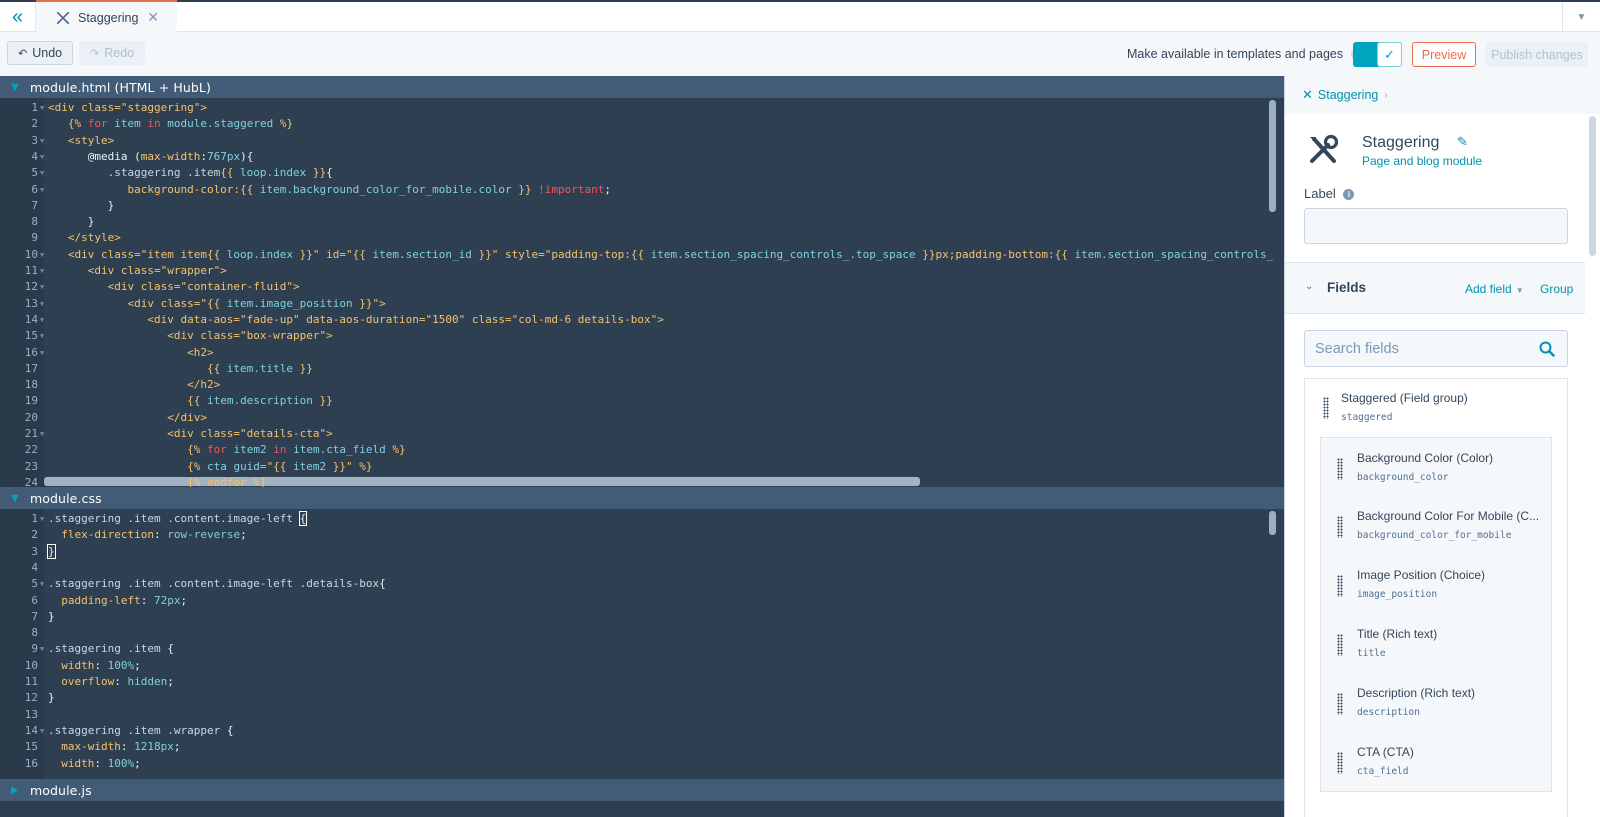 The height and width of the screenshot is (817, 1600). Describe the element at coordinates (1309, 286) in the screenshot. I see `chevron-down-icon: ⌄` at that location.